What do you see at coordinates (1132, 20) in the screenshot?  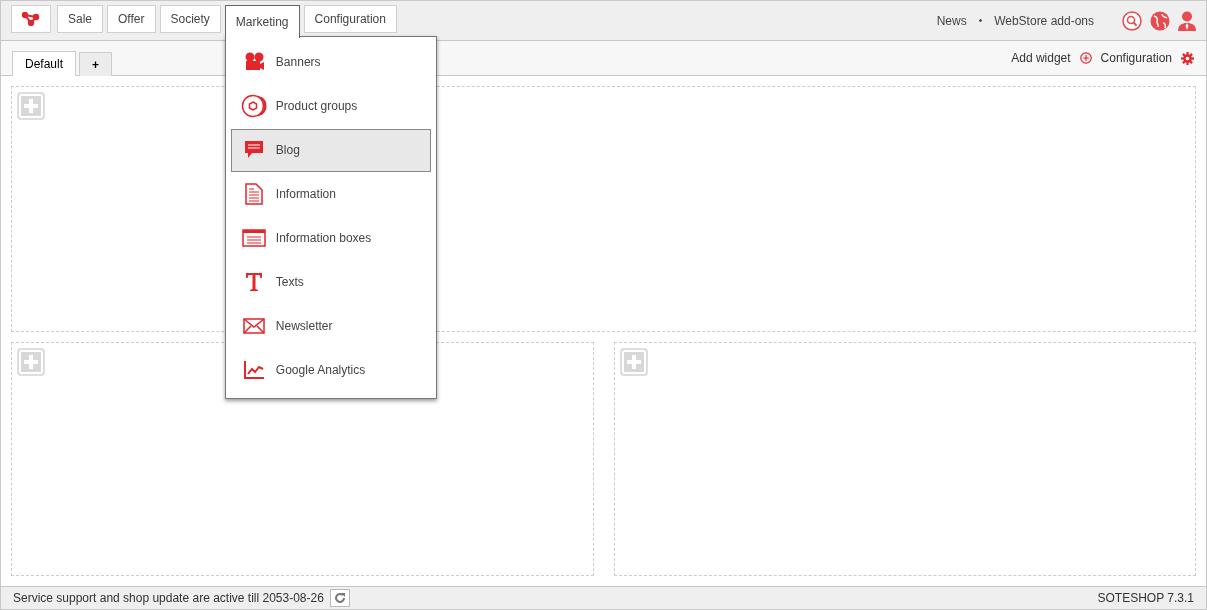 I see `search-icon` at bounding box center [1132, 20].